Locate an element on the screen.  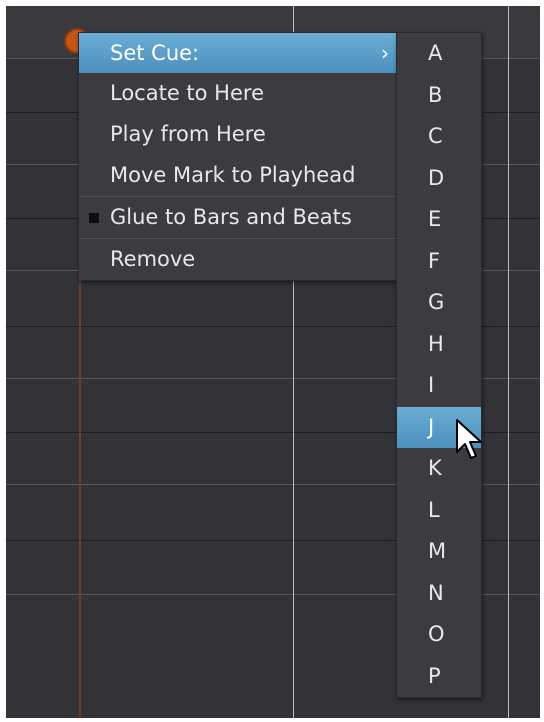
cue-item-d: D is located at coordinates (439, 179).